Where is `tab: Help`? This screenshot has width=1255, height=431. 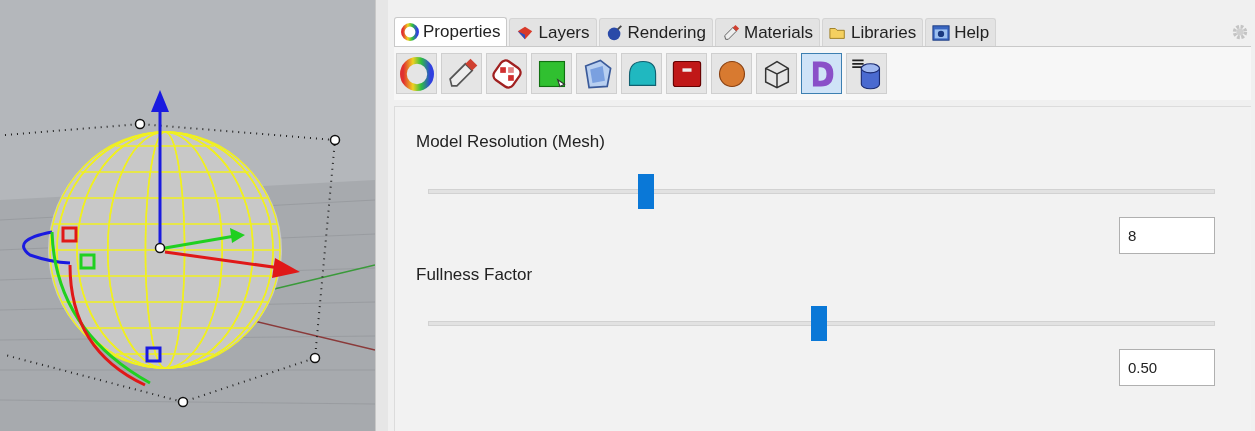
tab: Help is located at coordinates (961, 32).